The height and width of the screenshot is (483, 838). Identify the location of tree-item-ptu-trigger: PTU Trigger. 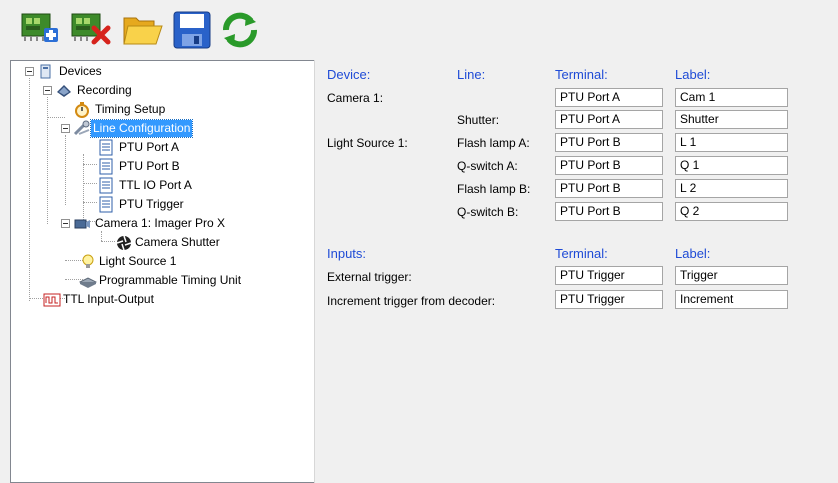
(161, 204).